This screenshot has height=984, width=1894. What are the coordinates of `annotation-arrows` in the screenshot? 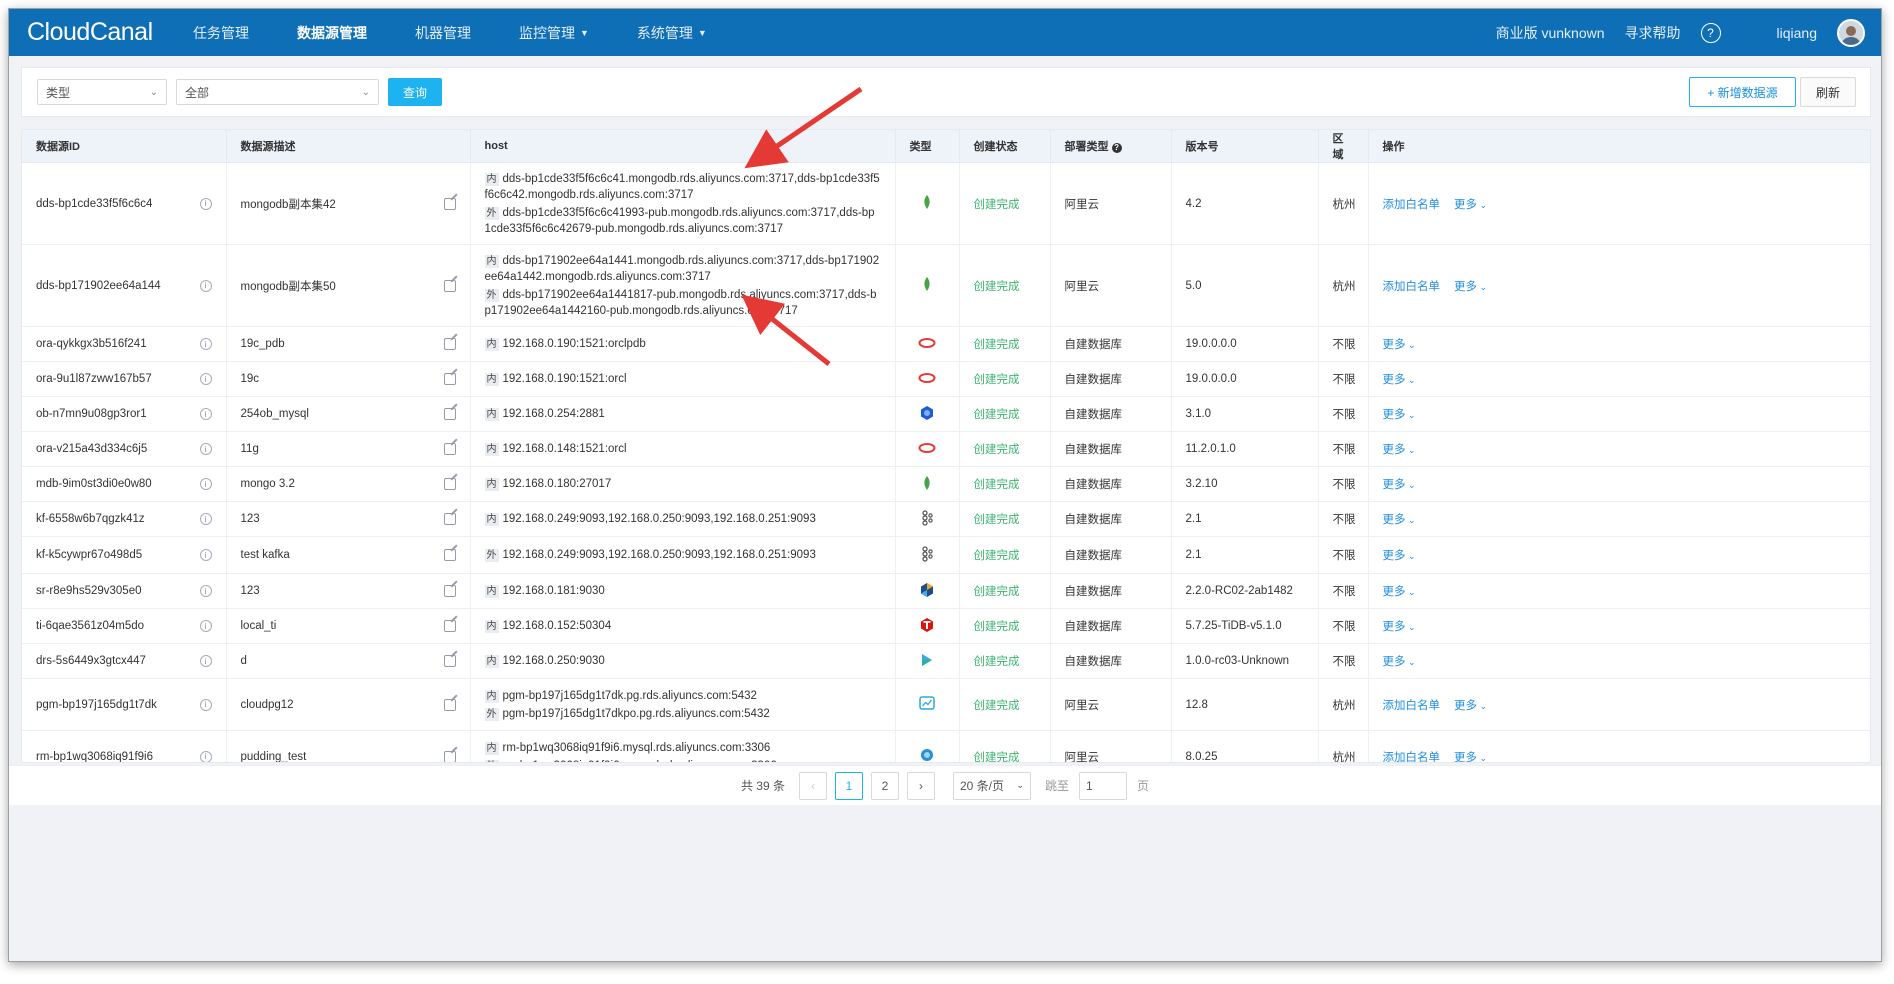 It's located at (802, 226).